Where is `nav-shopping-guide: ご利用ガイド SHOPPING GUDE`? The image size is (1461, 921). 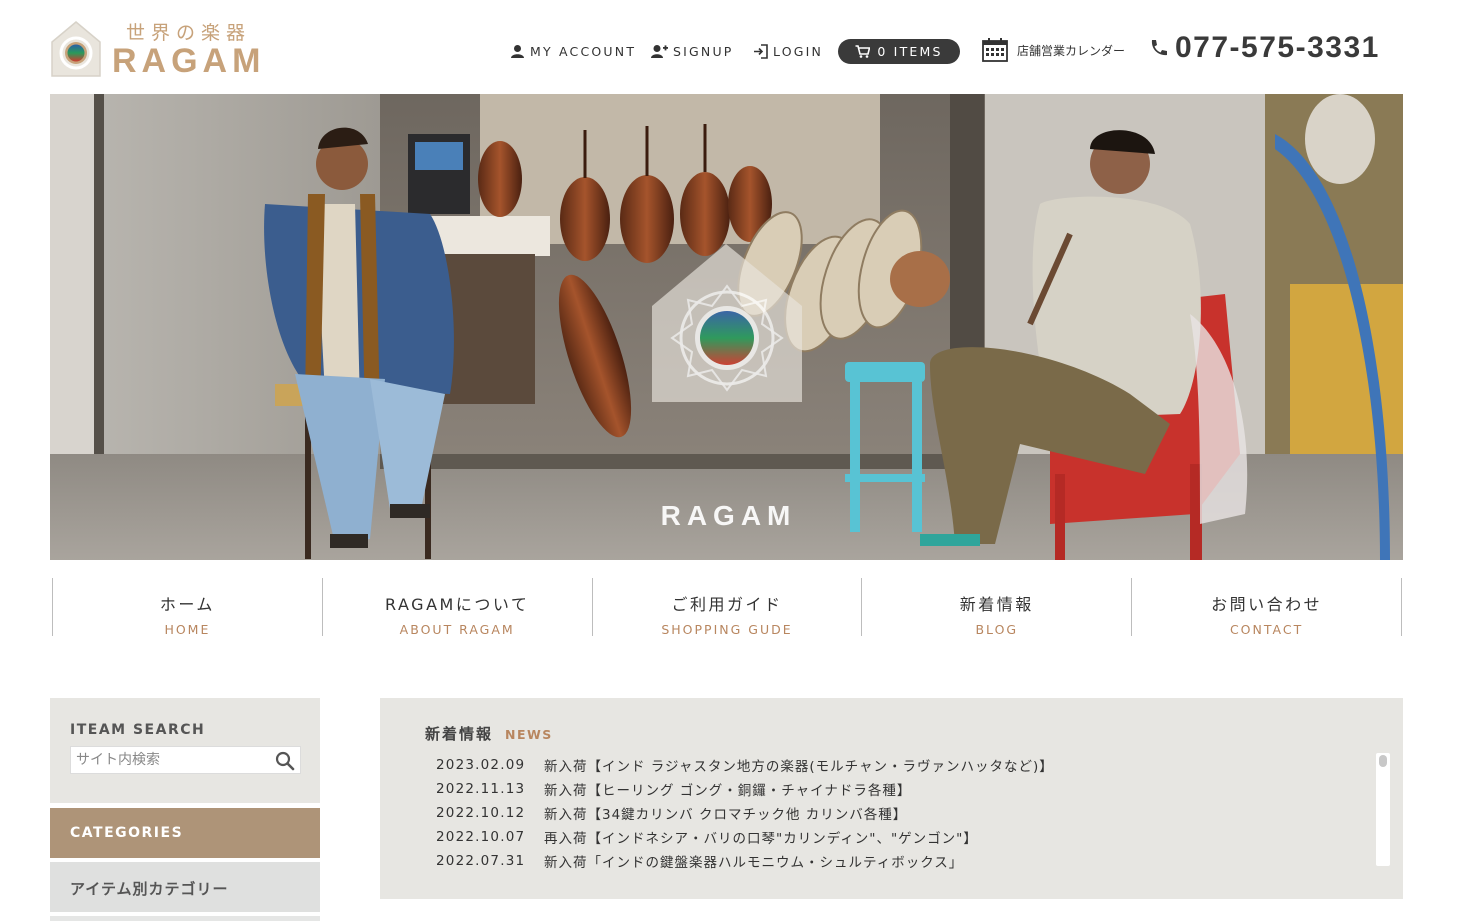
nav-shopping-guide: ご利用ガイド SHOPPING GUDE is located at coordinates (726, 607).